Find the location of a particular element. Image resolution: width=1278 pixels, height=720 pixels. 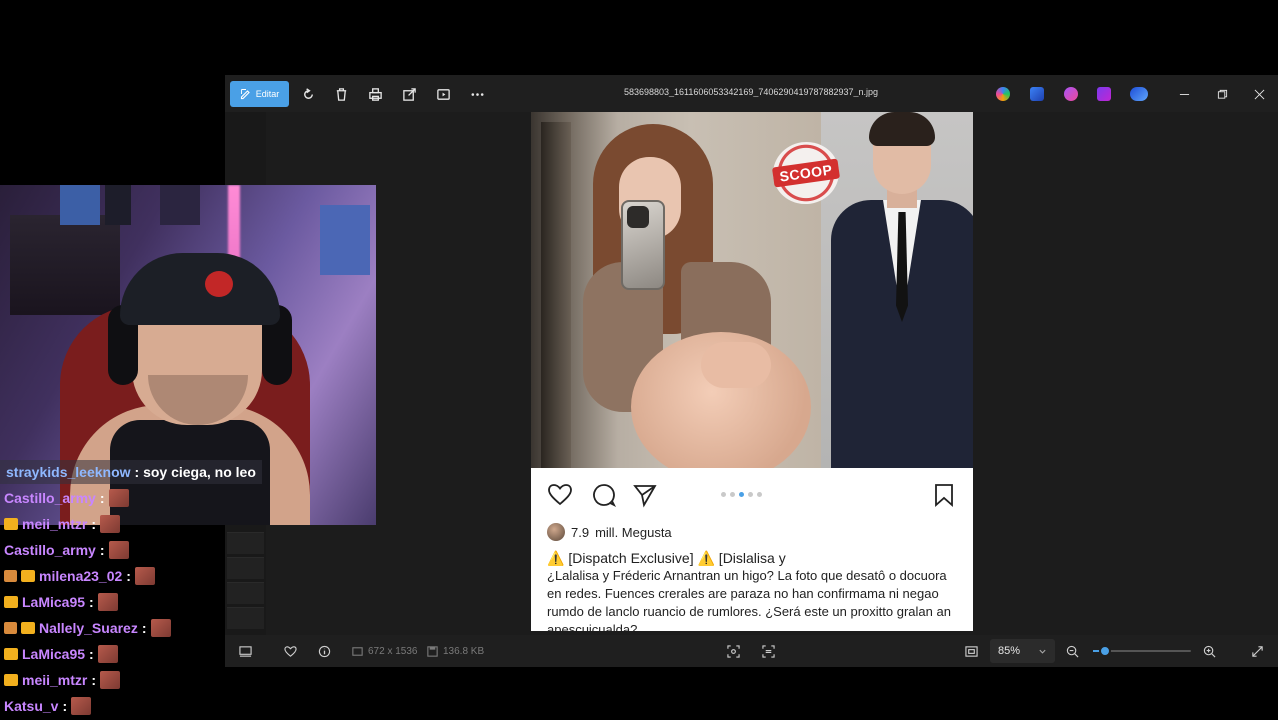

zoom-value: 85% is located at coordinates (1009, 651).